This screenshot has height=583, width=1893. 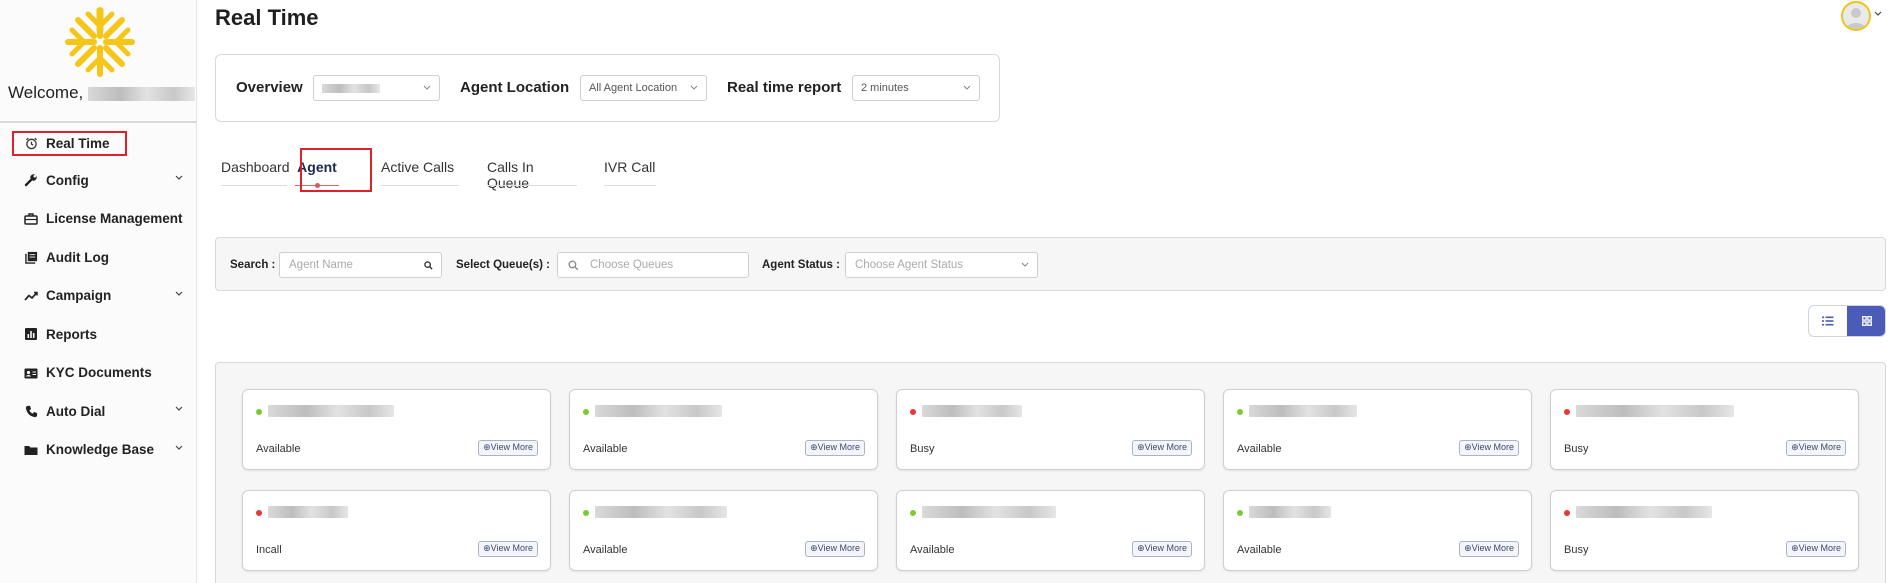 I want to click on tab-label: Dashboard, so click(x=255, y=167).